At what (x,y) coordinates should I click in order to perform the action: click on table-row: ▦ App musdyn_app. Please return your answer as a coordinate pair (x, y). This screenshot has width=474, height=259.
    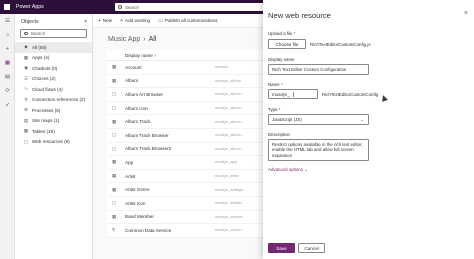
    Looking at the image, I should click on (185, 163).